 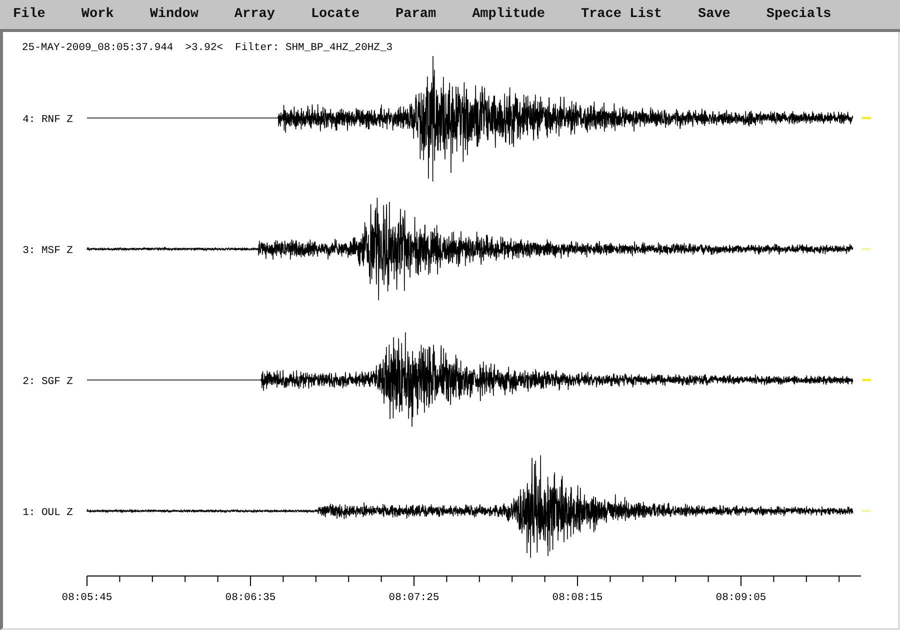 What do you see at coordinates (335, 14) in the screenshot?
I see `menu-item: Locate` at bounding box center [335, 14].